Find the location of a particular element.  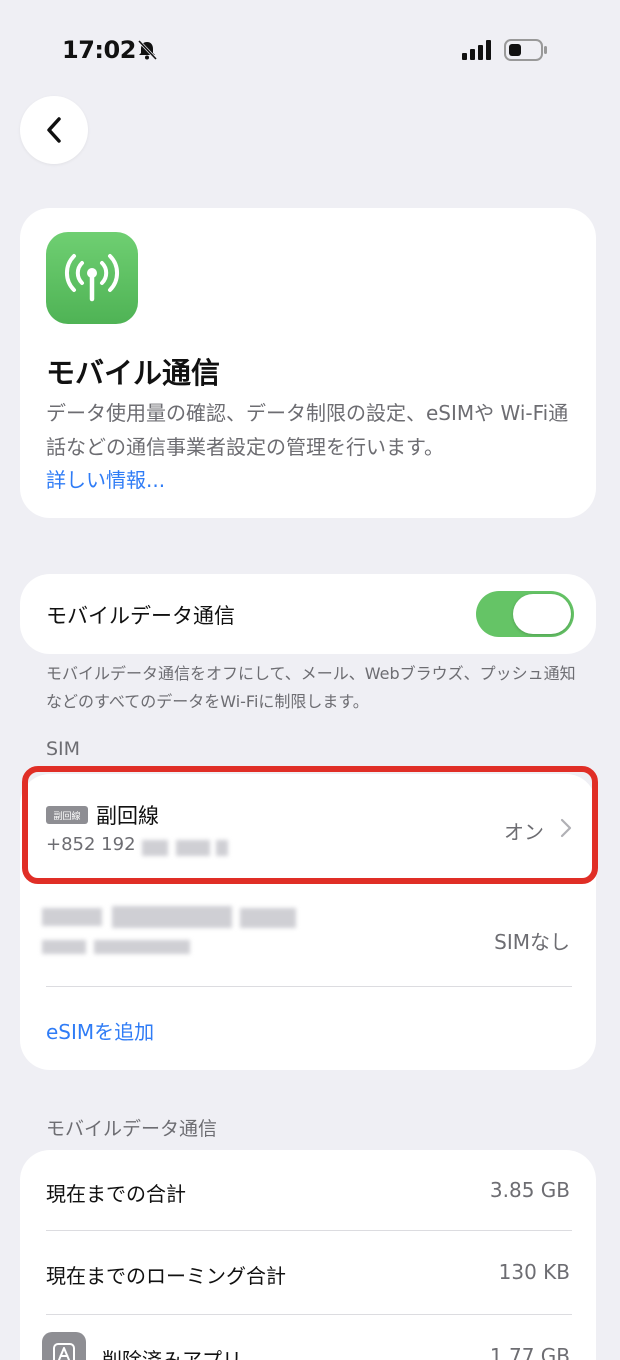

back-button is located at coordinates (54, 130).